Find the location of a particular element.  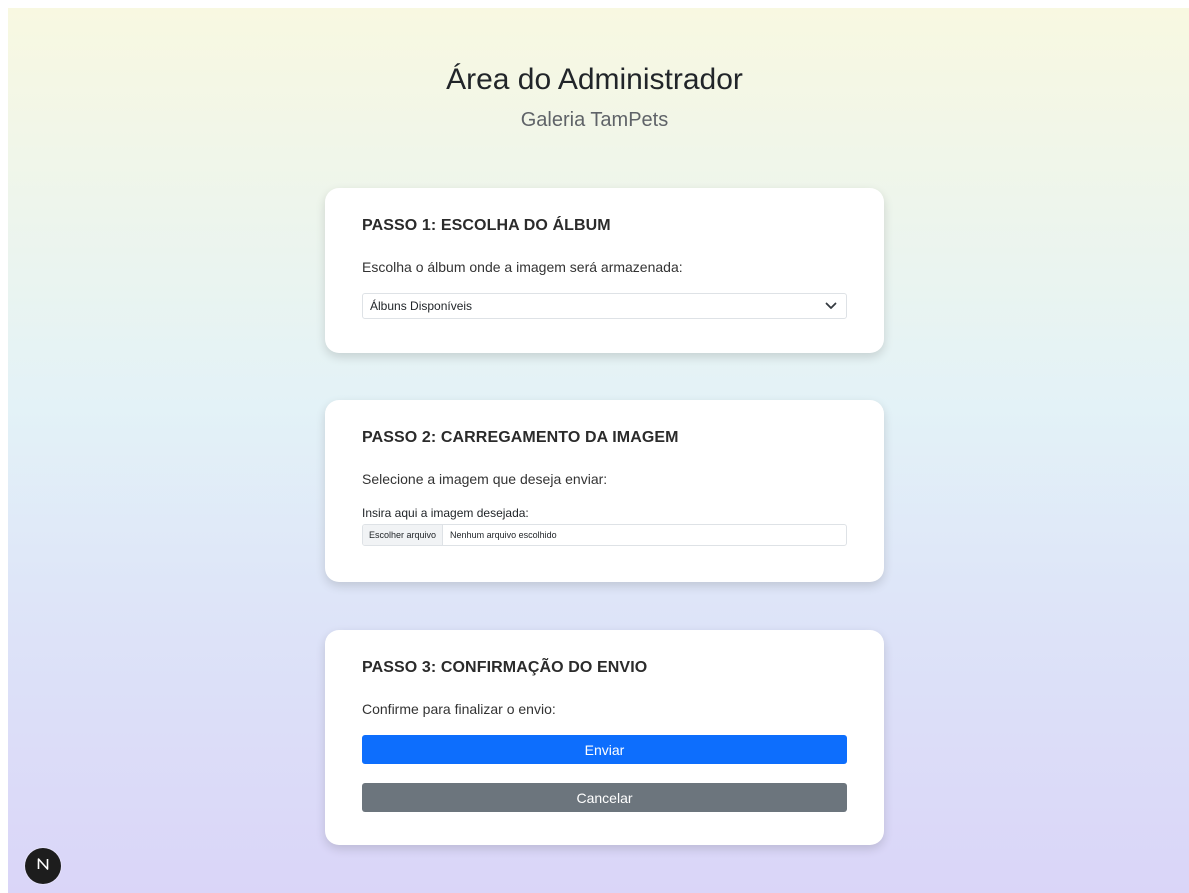

nextjs-logo-icon is located at coordinates (43, 866).